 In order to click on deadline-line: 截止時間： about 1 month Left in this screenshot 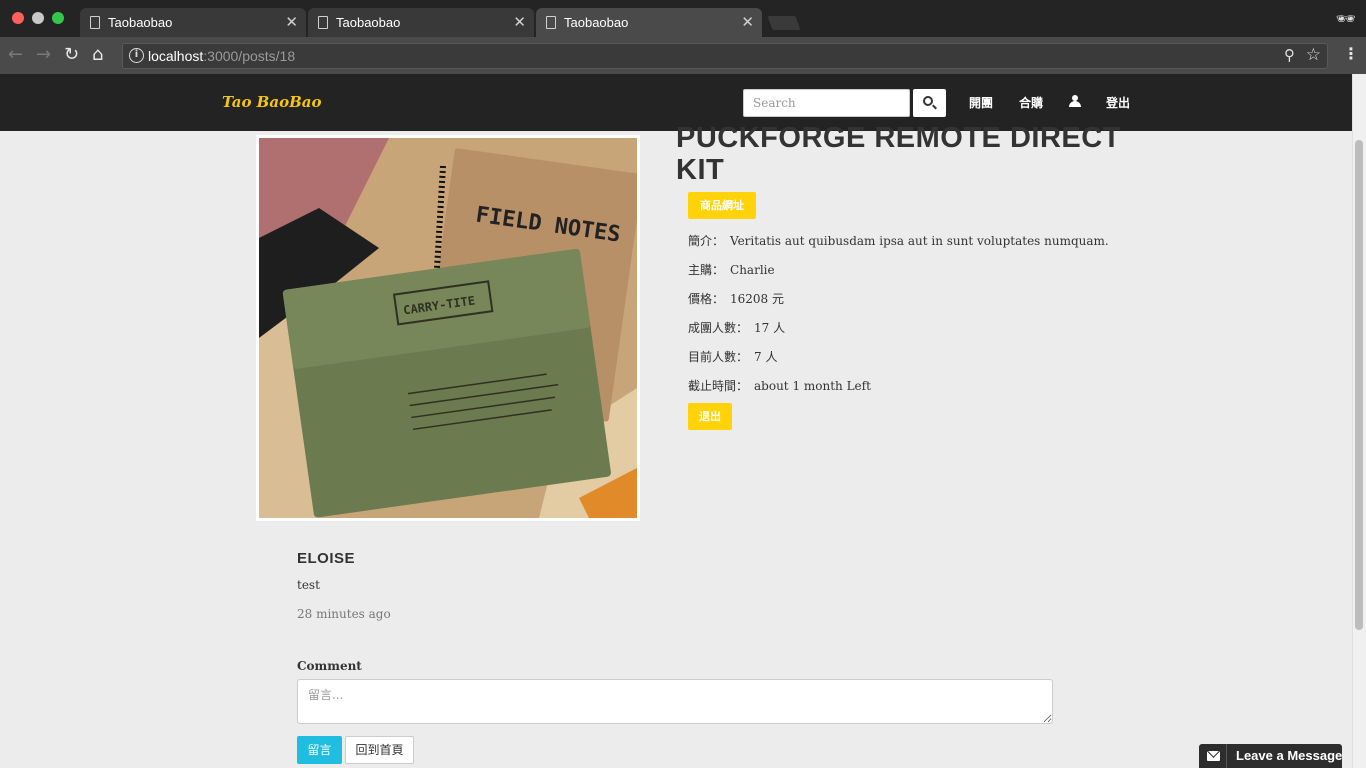, I will do `click(779, 386)`.